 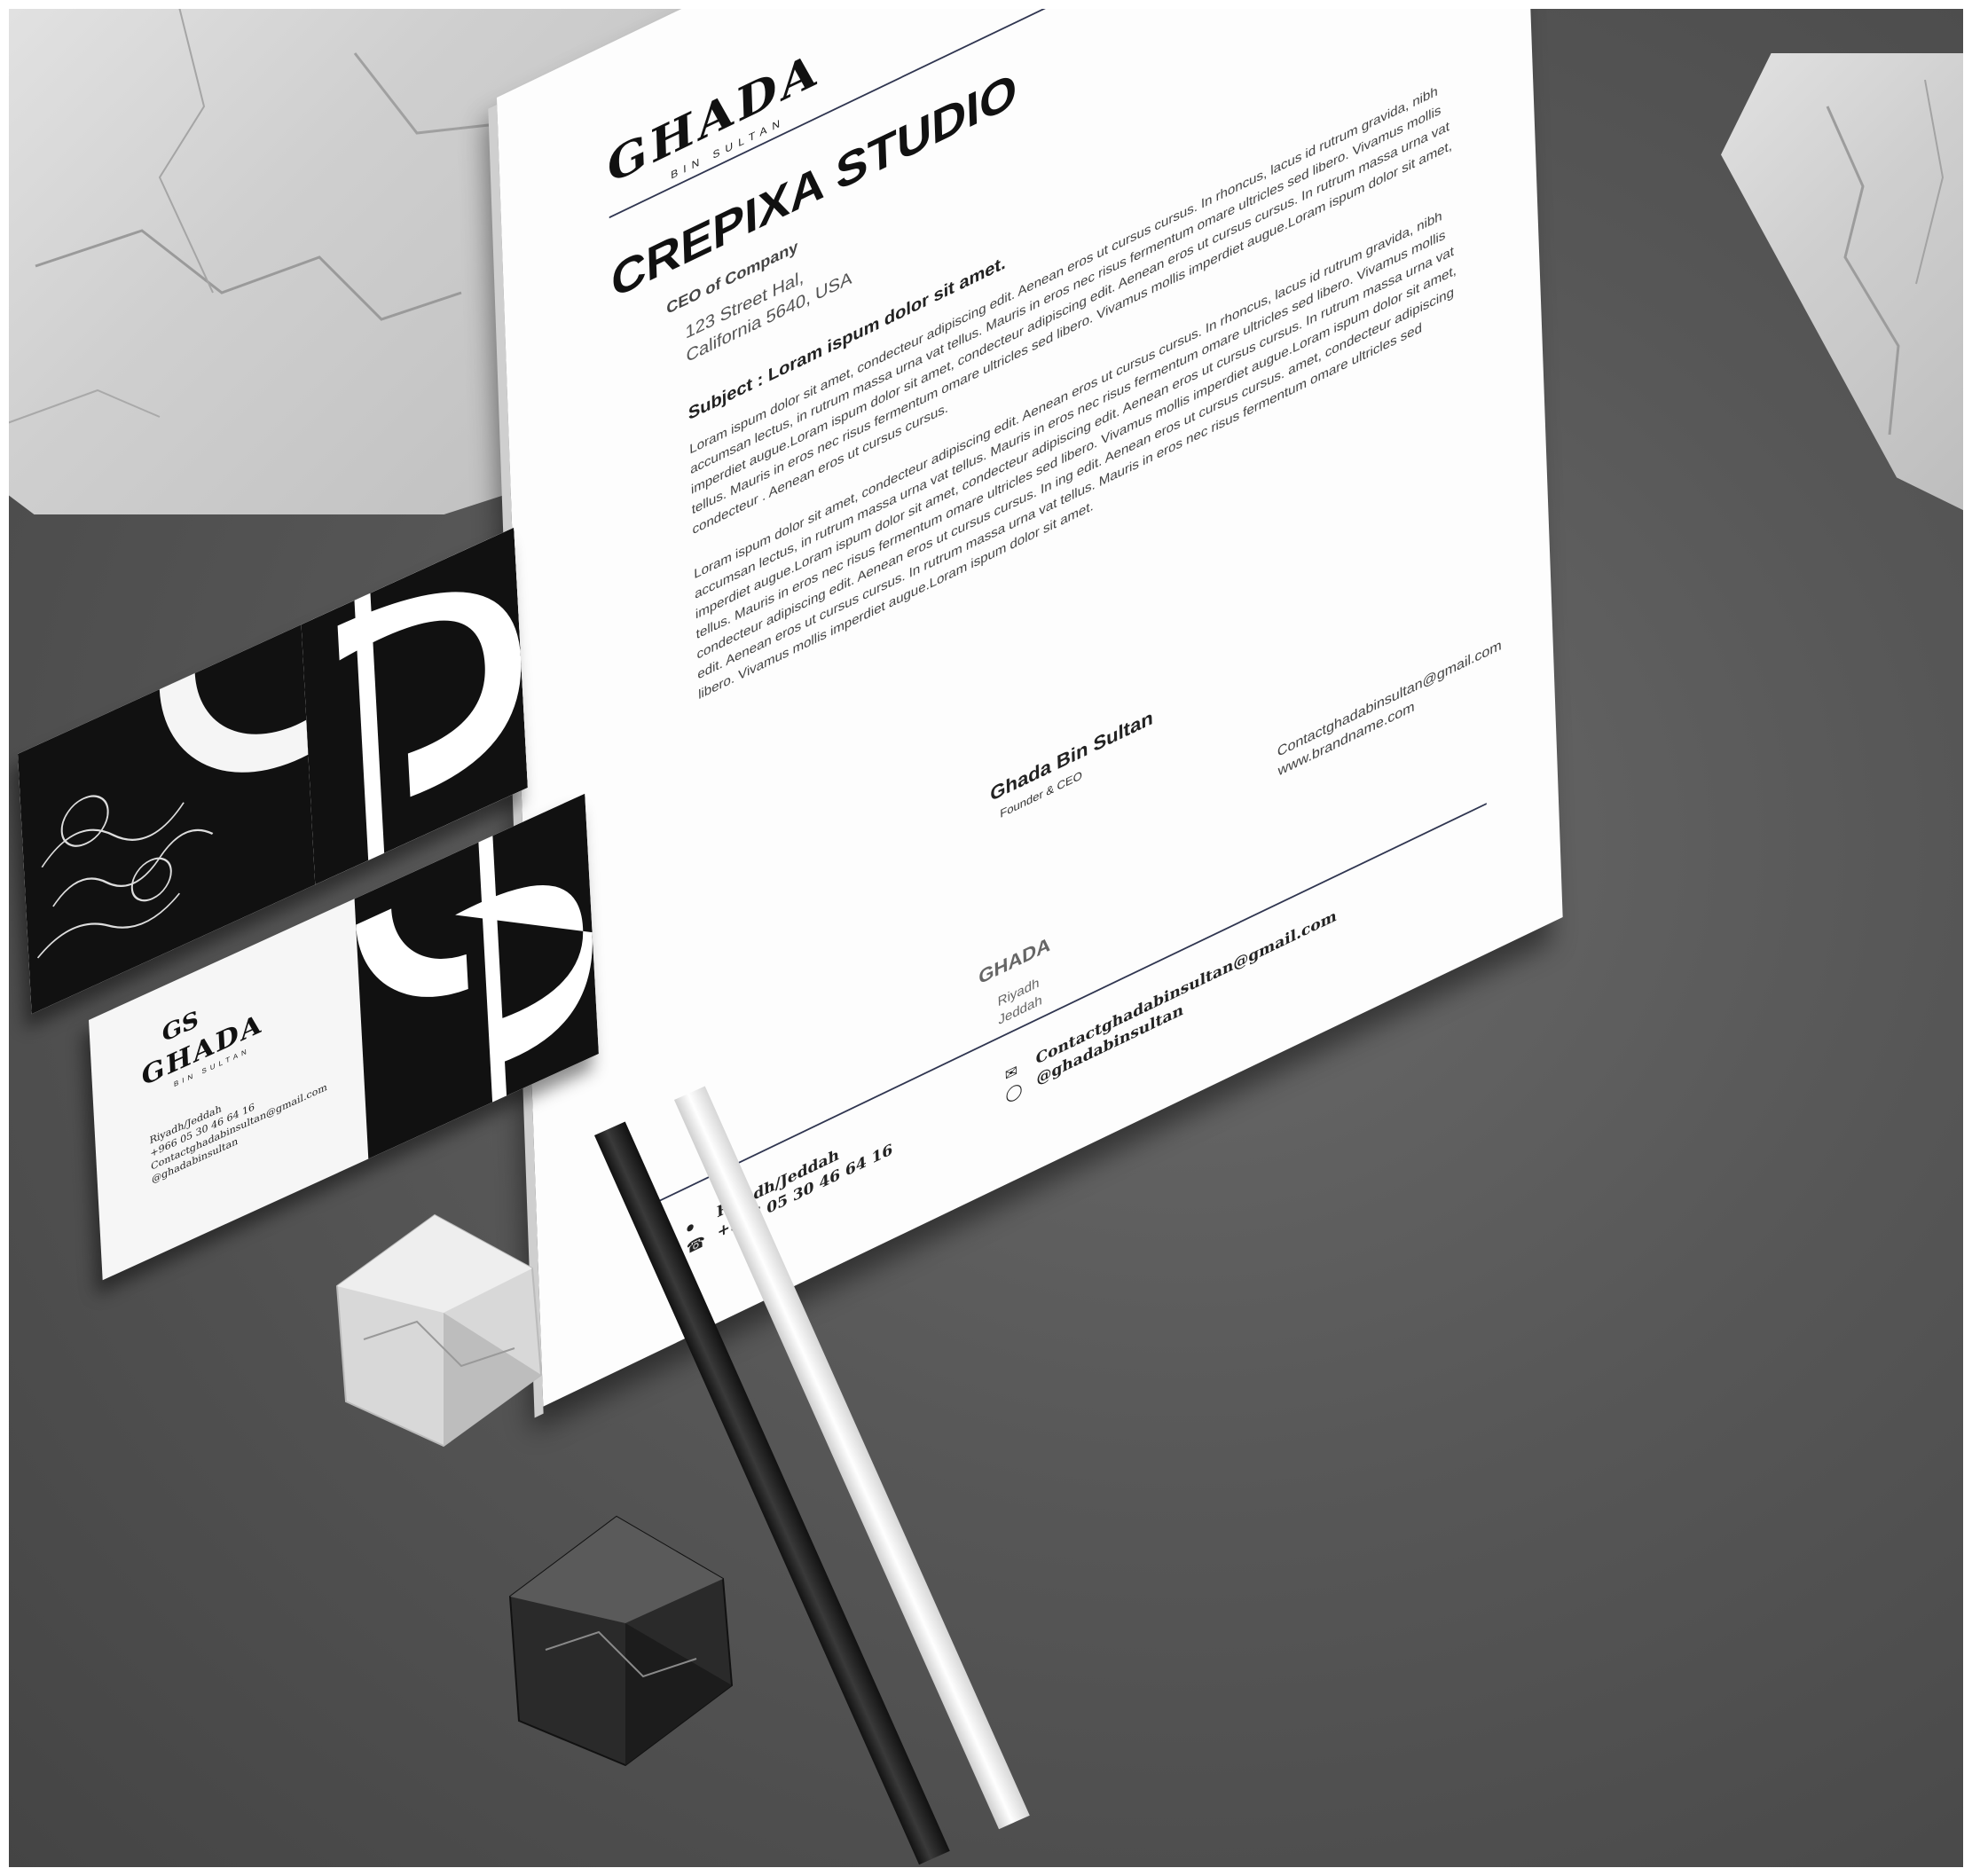 I want to click on footer-left-icons: ● ☎, so click(x=696, y=1235).